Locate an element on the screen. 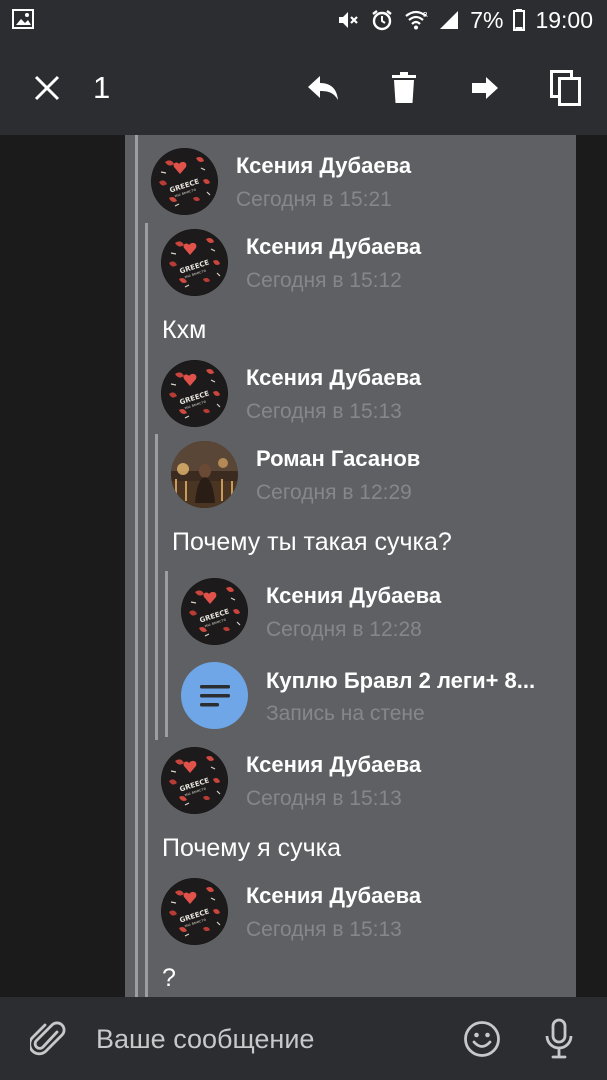 The width and height of the screenshot is (607, 1080). forward-button is located at coordinates (485, 88).